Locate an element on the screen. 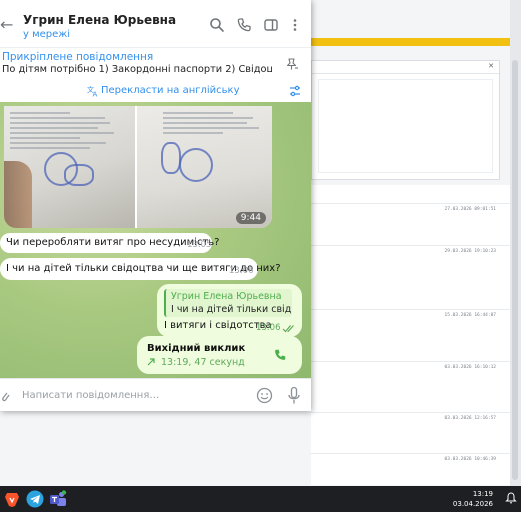 The height and width of the screenshot is (512, 521). sidebar-toggle-icon is located at coordinates (271, 25).